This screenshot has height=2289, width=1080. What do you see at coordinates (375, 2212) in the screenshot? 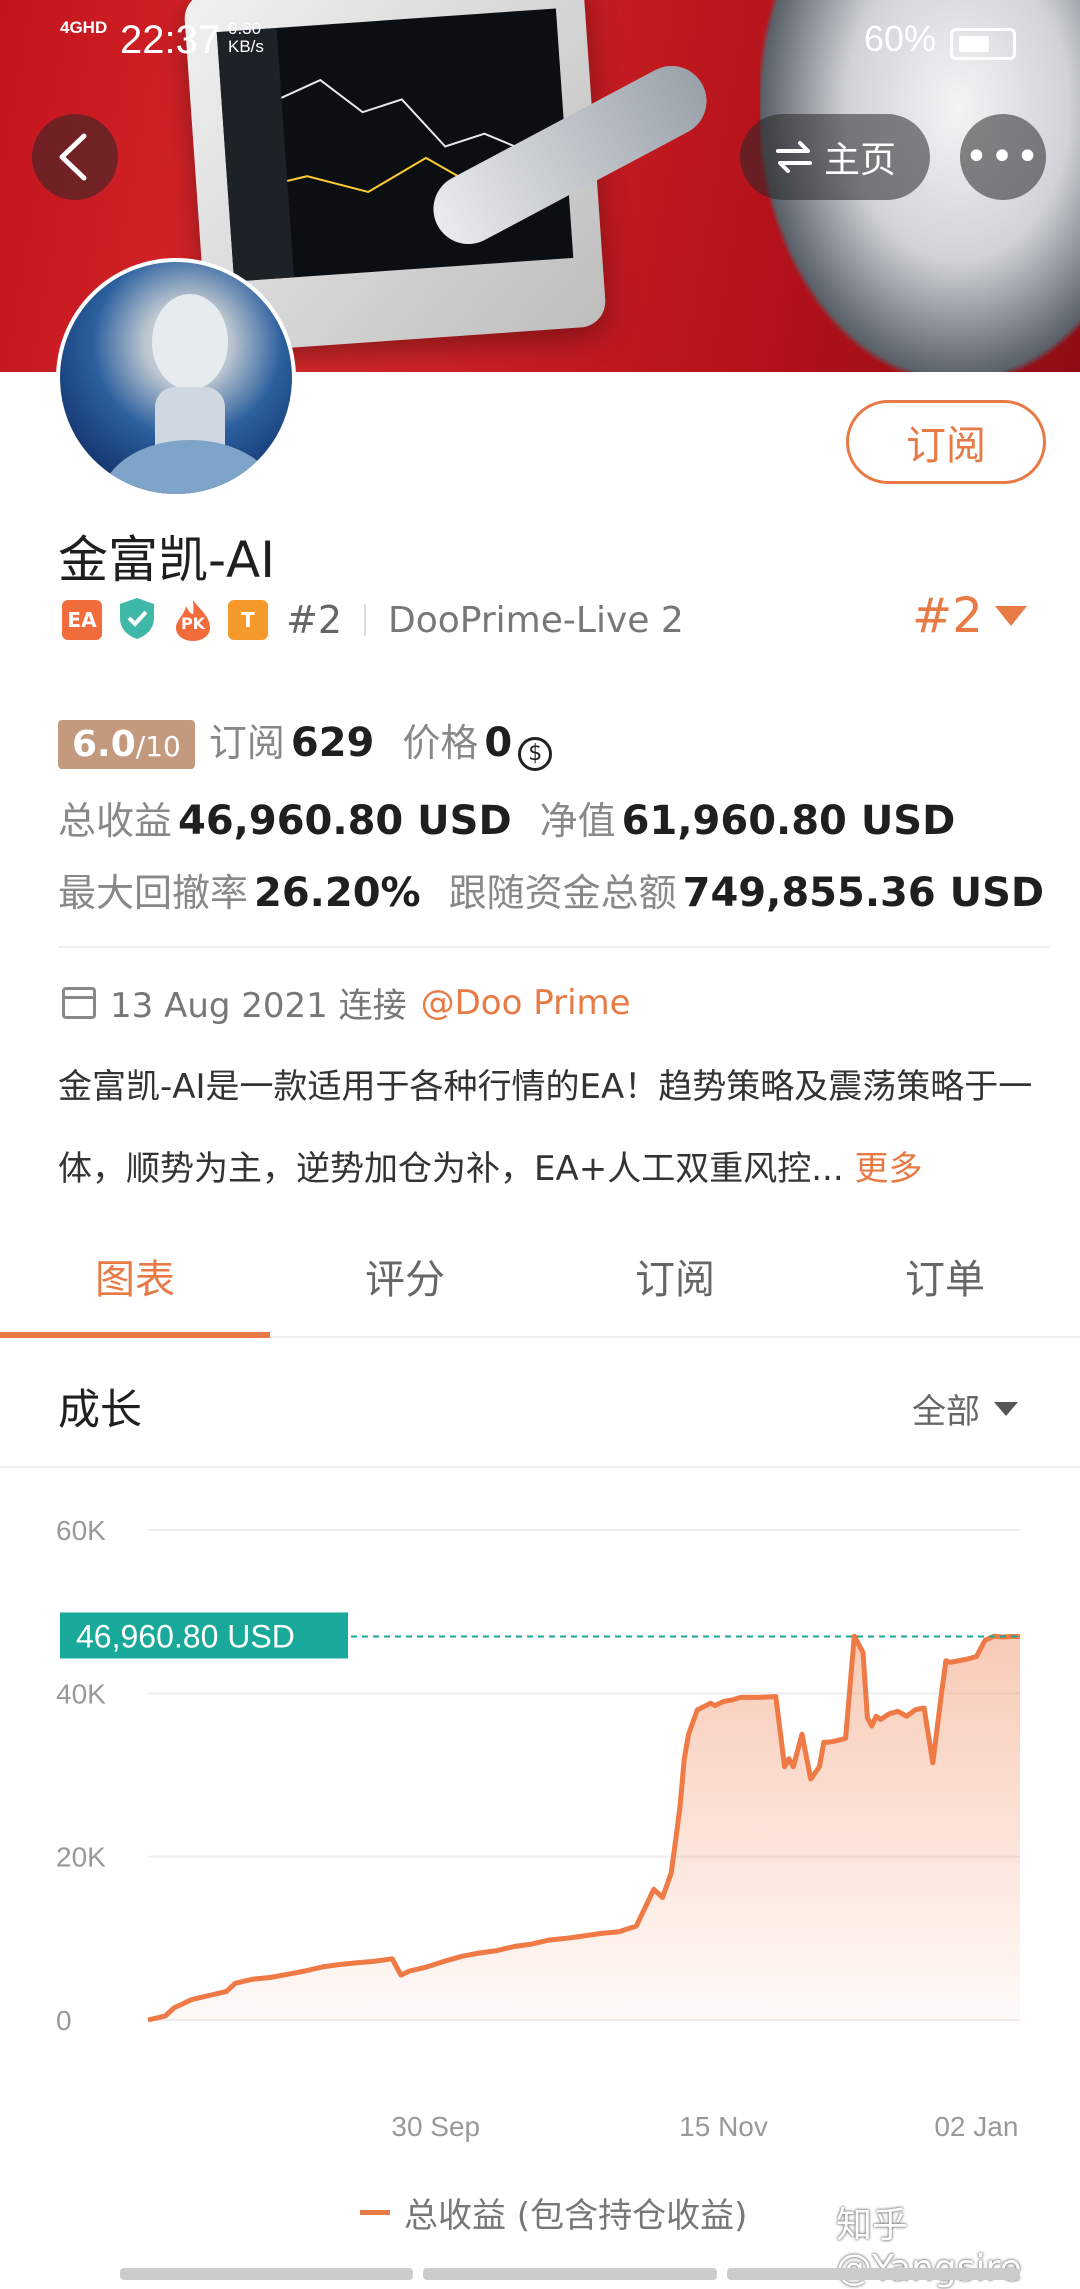
I see `legend-swatch` at bounding box center [375, 2212].